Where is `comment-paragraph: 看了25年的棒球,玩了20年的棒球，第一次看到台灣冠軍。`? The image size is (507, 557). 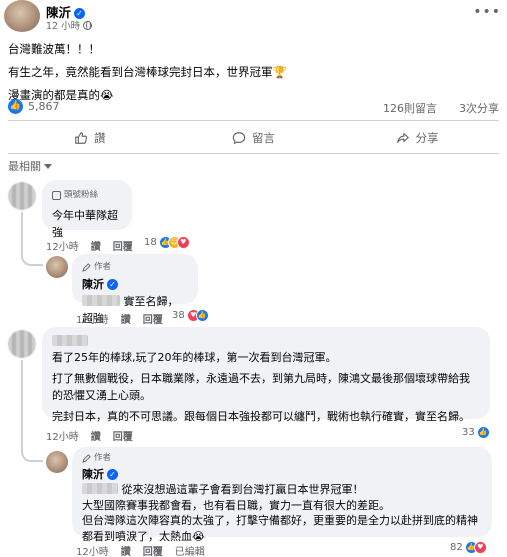 comment-paragraph: 看了25年的棒球,玩了20年的棒球，第一次看到台灣冠軍。 is located at coordinates (194, 357).